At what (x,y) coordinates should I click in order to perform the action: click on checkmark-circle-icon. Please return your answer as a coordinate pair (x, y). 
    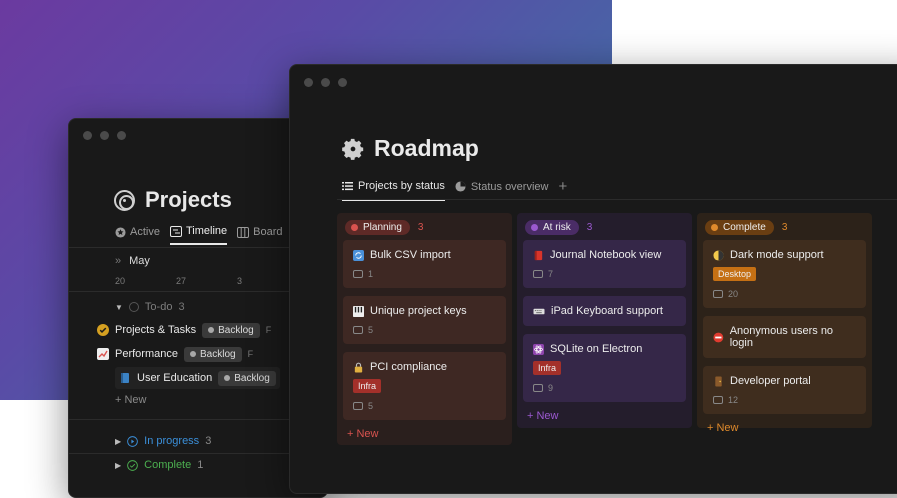
    Looking at the image, I should click on (103, 330).